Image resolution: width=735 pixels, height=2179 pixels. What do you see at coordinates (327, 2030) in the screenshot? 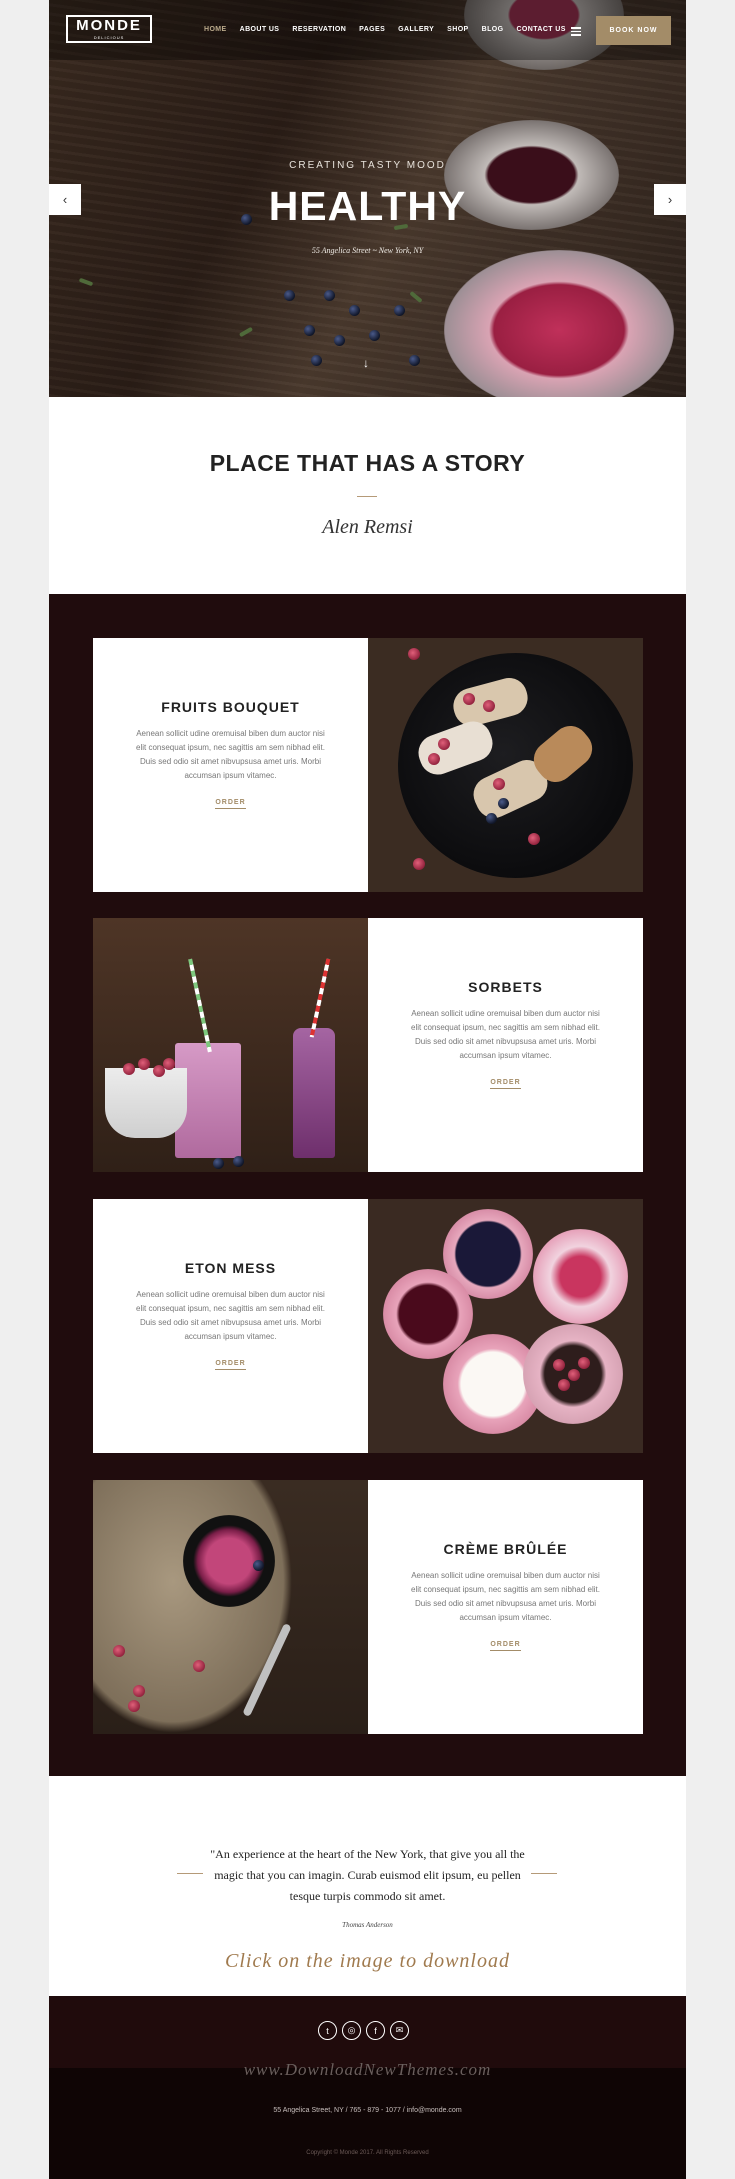
I see `twitter-icon: t` at bounding box center [327, 2030].